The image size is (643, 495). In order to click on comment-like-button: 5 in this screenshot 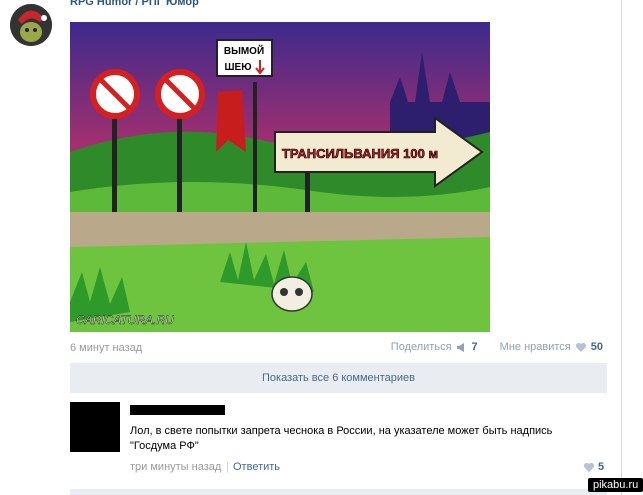, I will do `click(593, 467)`.